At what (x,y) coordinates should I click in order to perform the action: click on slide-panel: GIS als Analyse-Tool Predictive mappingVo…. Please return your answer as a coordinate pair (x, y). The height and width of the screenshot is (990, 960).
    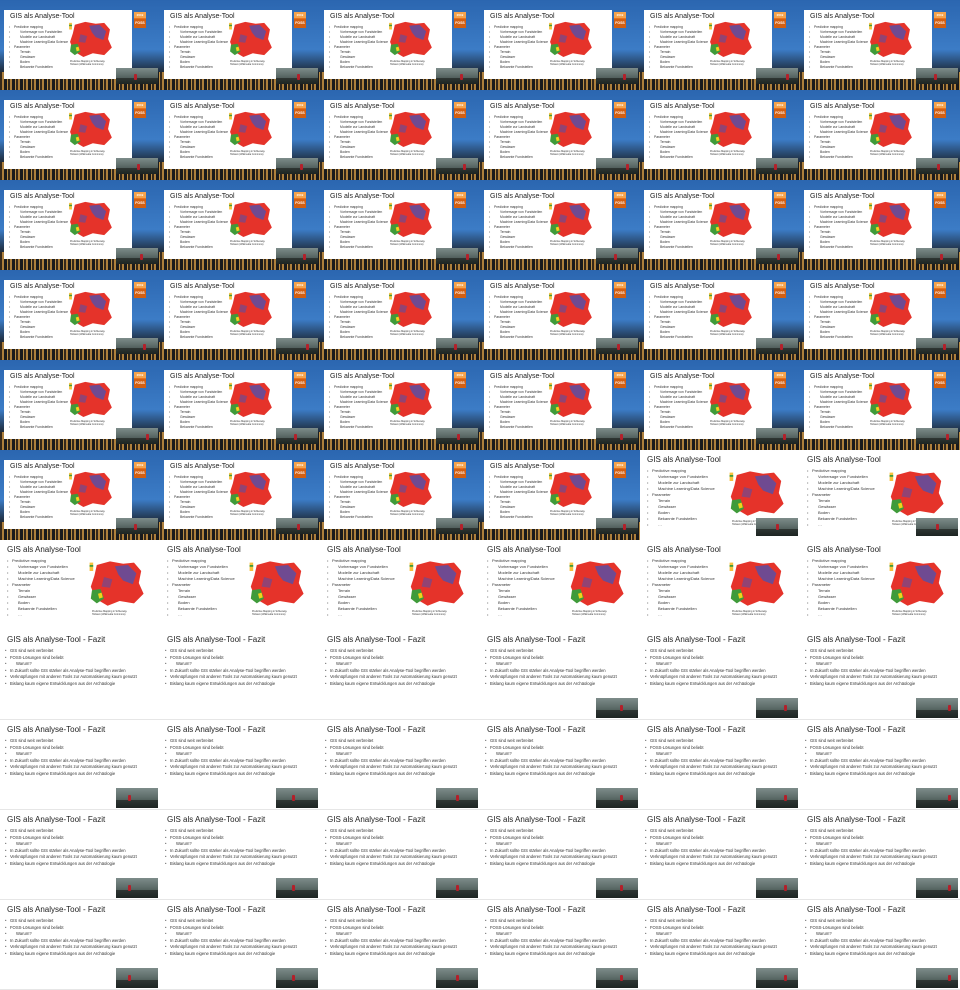
    Looking at the image, I should click on (868, 134).